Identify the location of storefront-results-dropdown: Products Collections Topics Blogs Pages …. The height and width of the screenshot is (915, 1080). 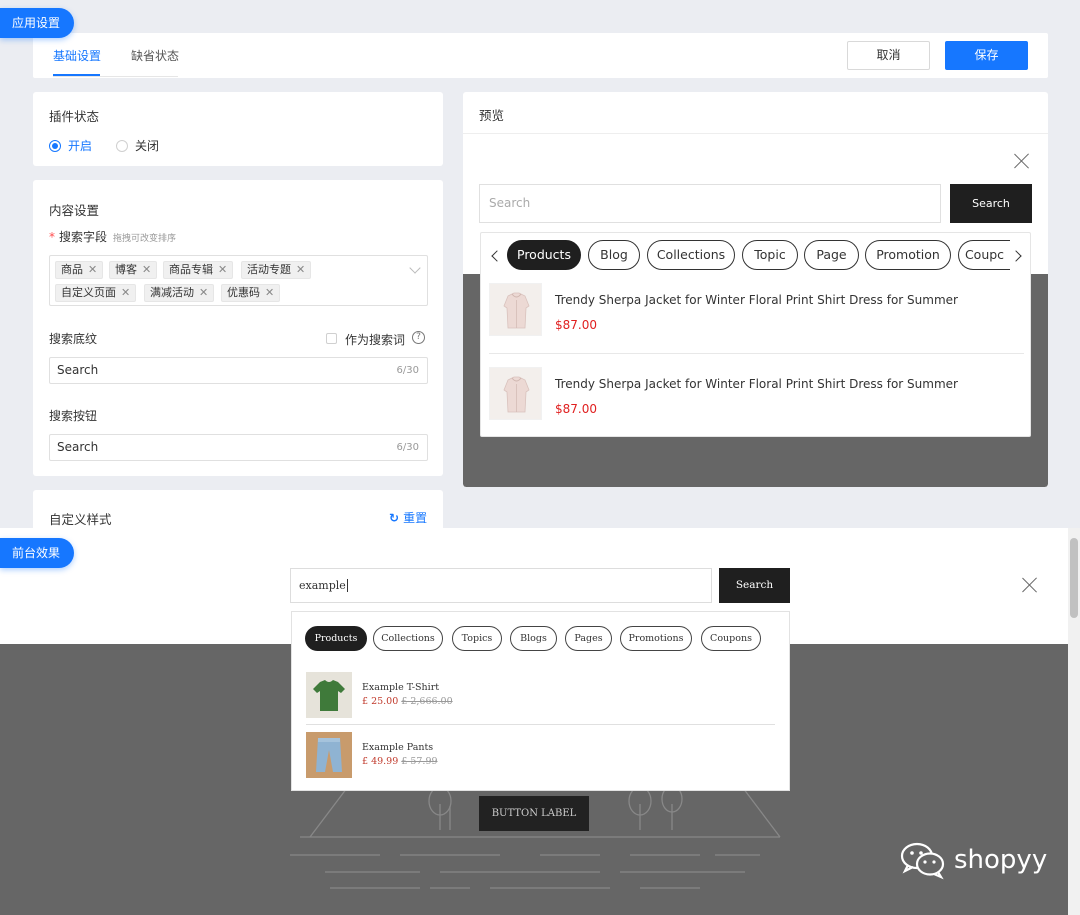
(540, 701).